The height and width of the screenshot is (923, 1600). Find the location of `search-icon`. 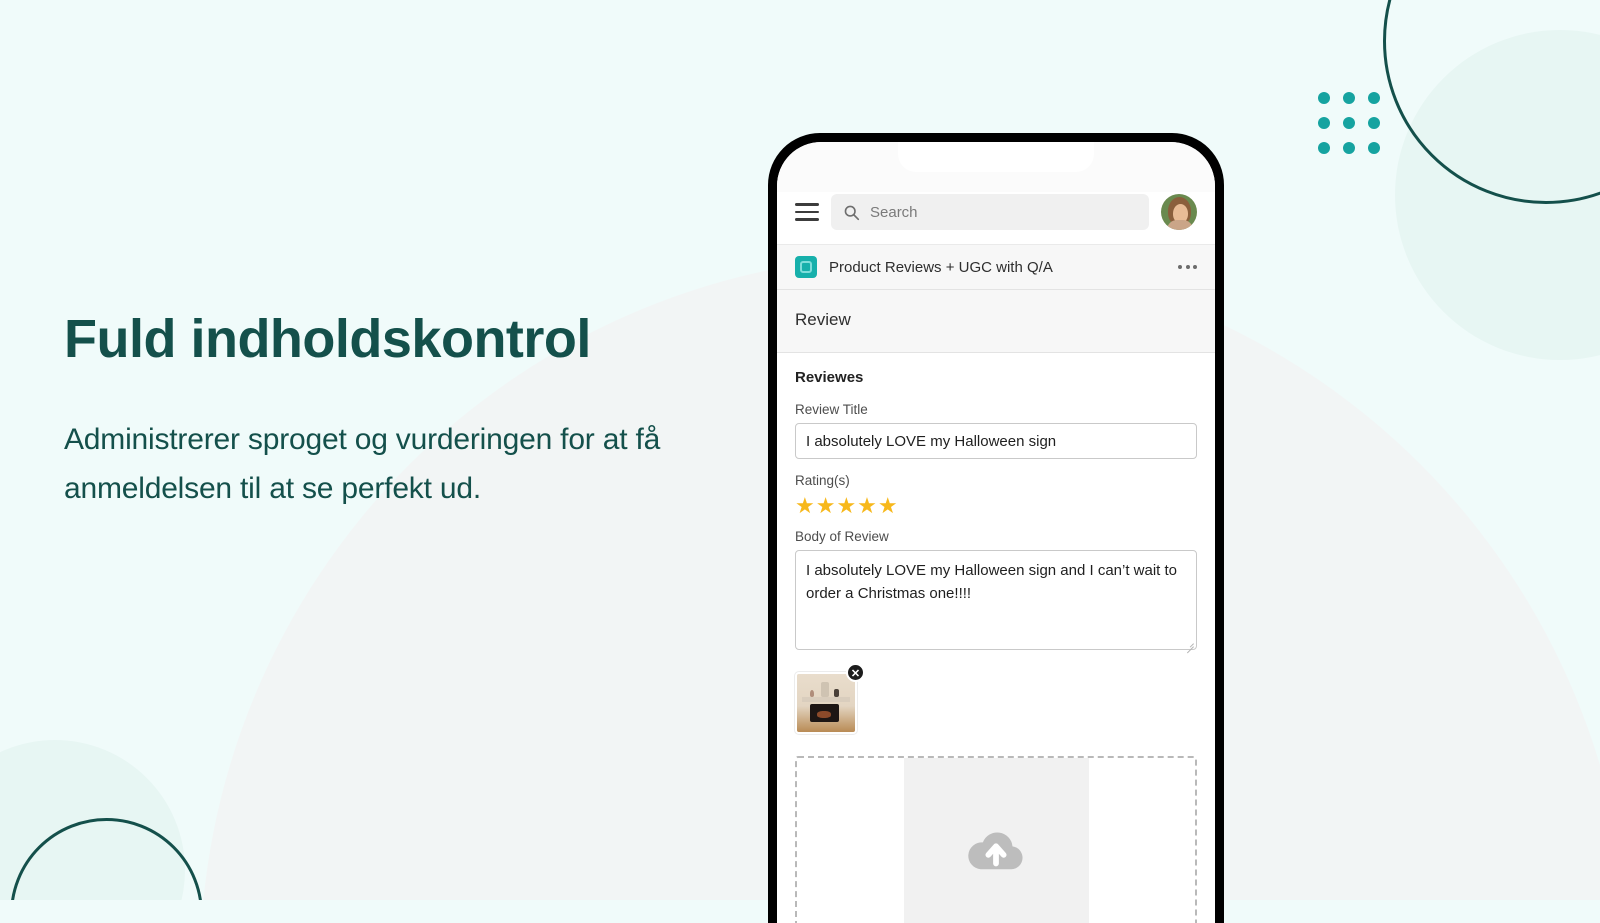

search-icon is located at coordinates (852, 212).